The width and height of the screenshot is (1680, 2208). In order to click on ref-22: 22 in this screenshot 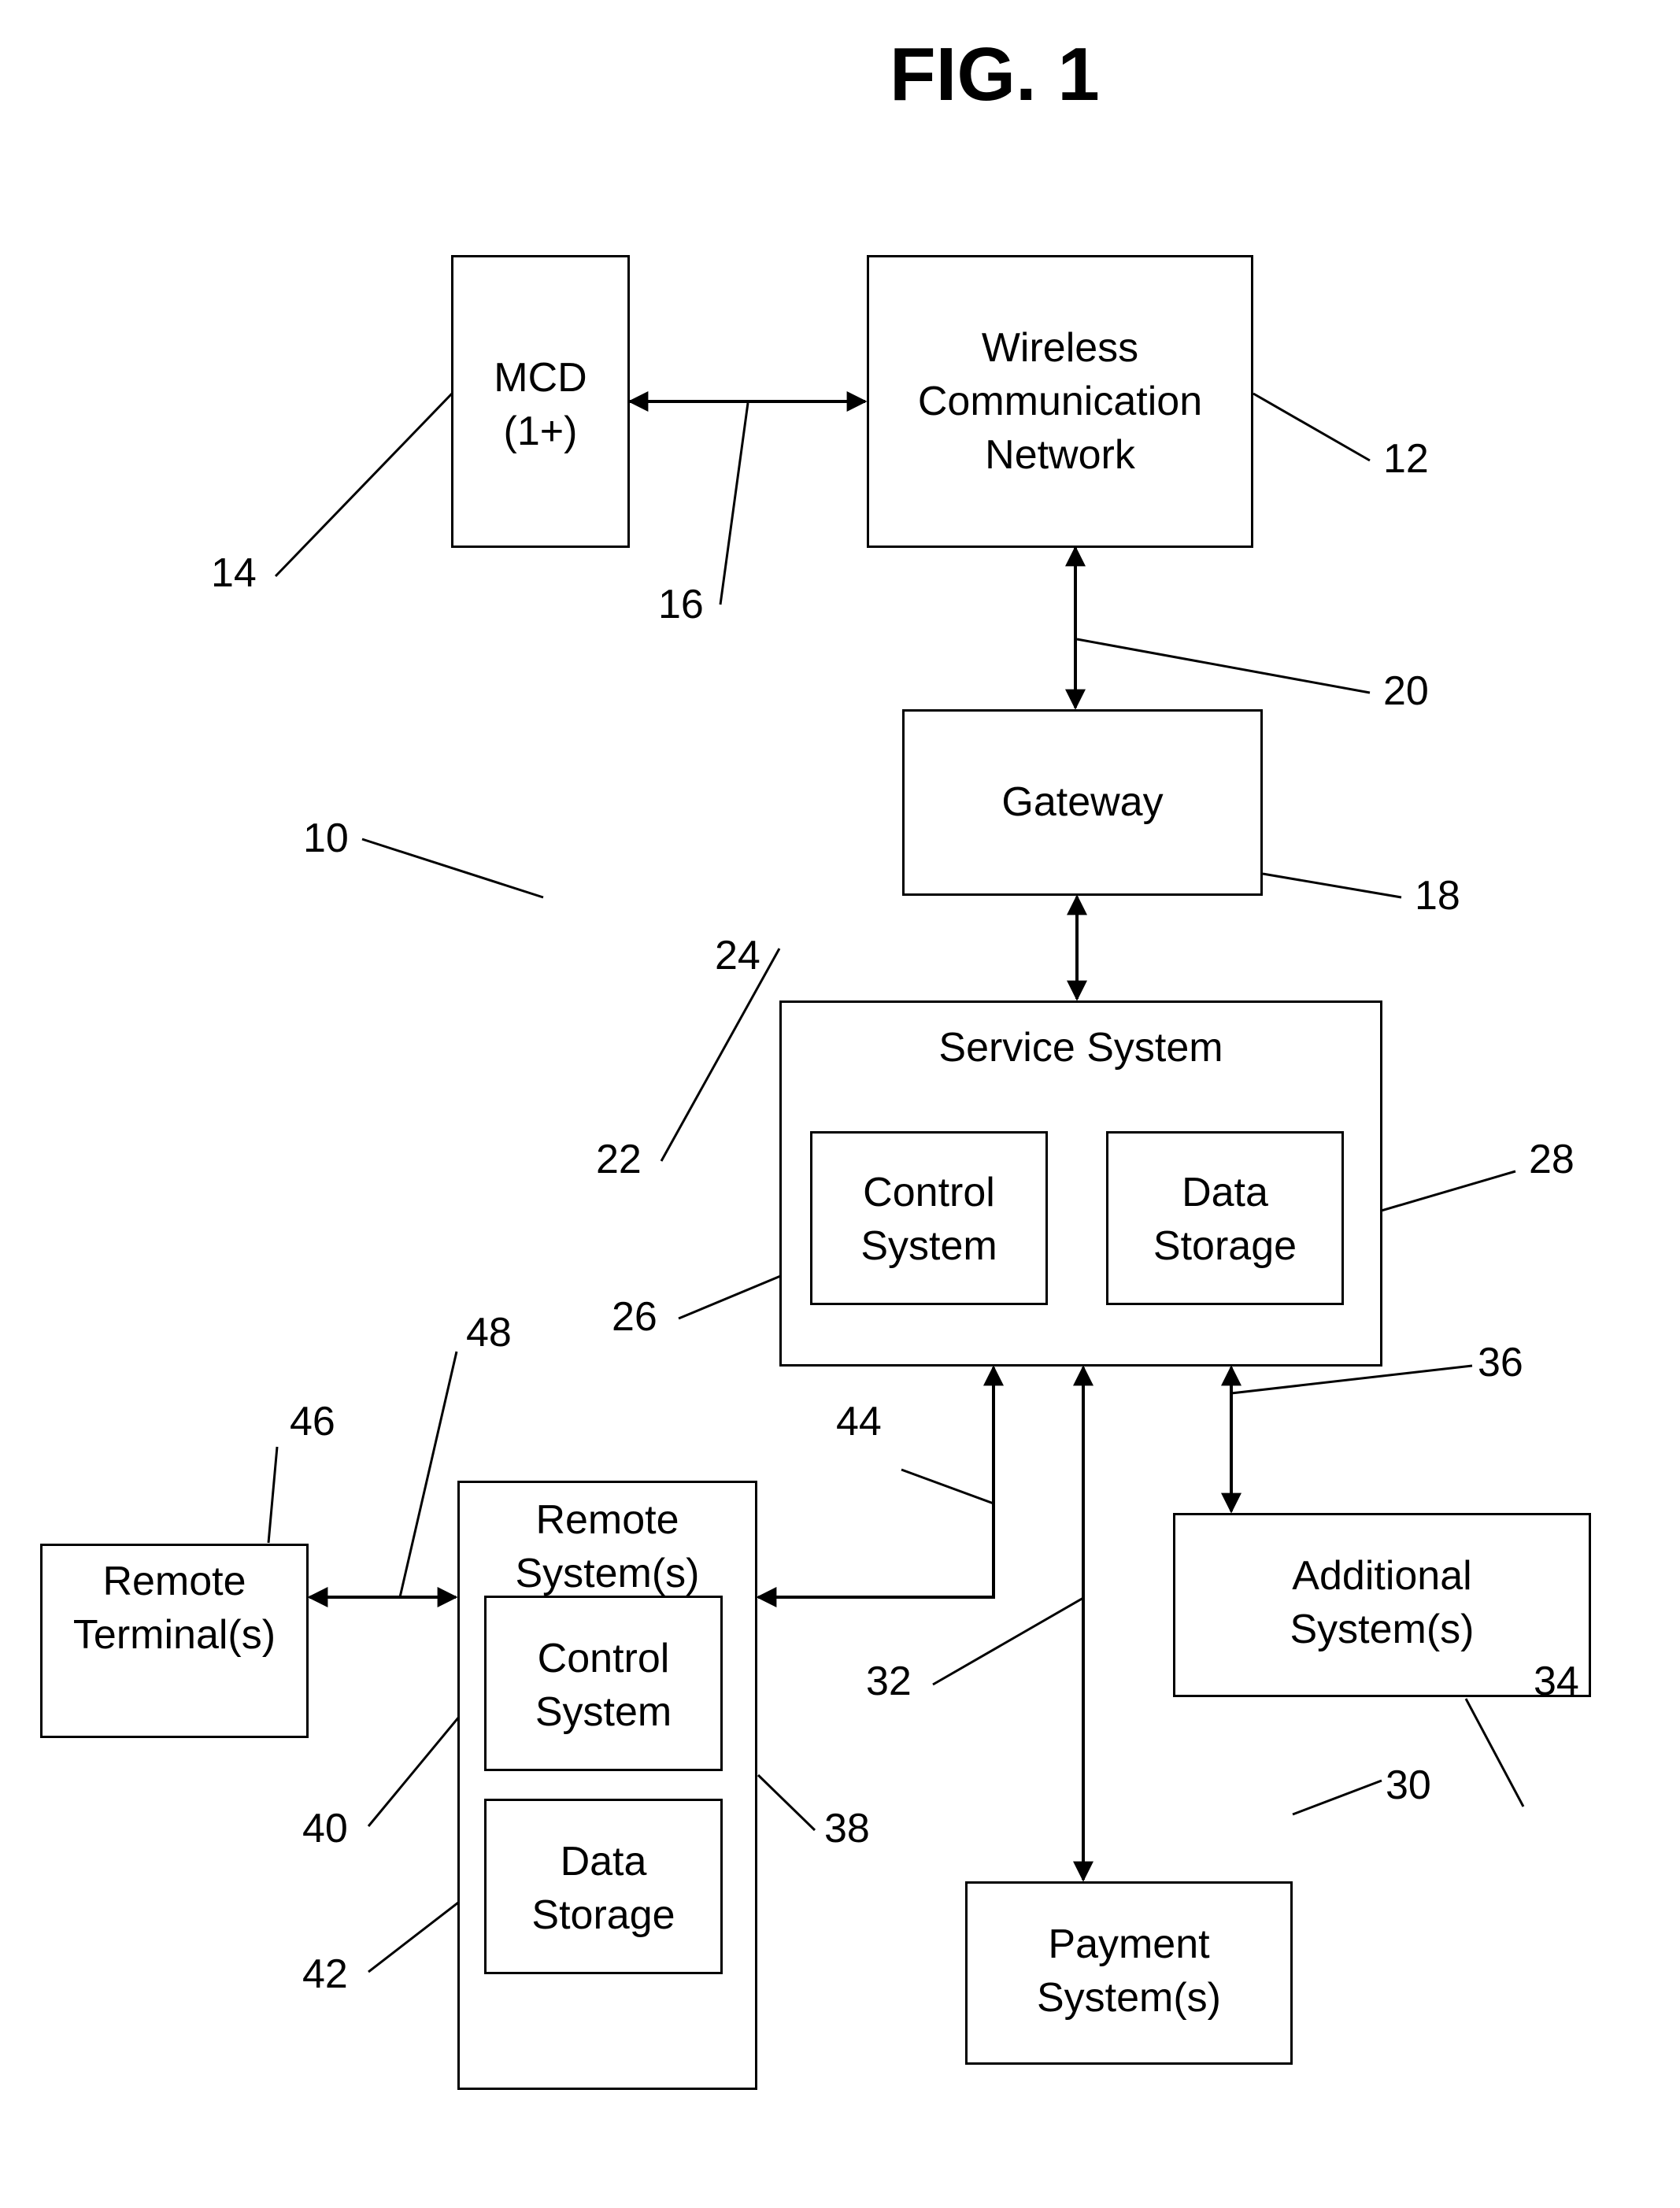, I will do `click(619, 1159)`.